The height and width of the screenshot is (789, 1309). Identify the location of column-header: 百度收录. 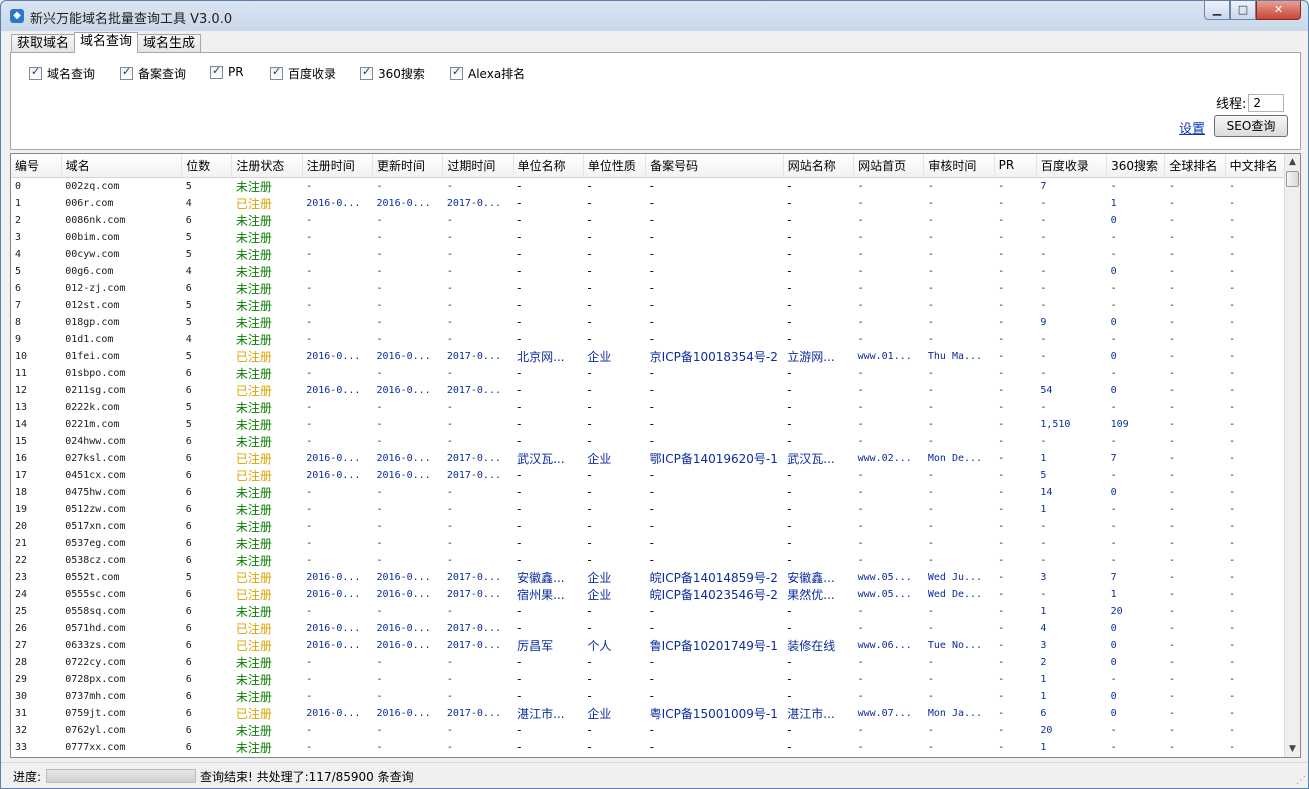
(1072, 166).